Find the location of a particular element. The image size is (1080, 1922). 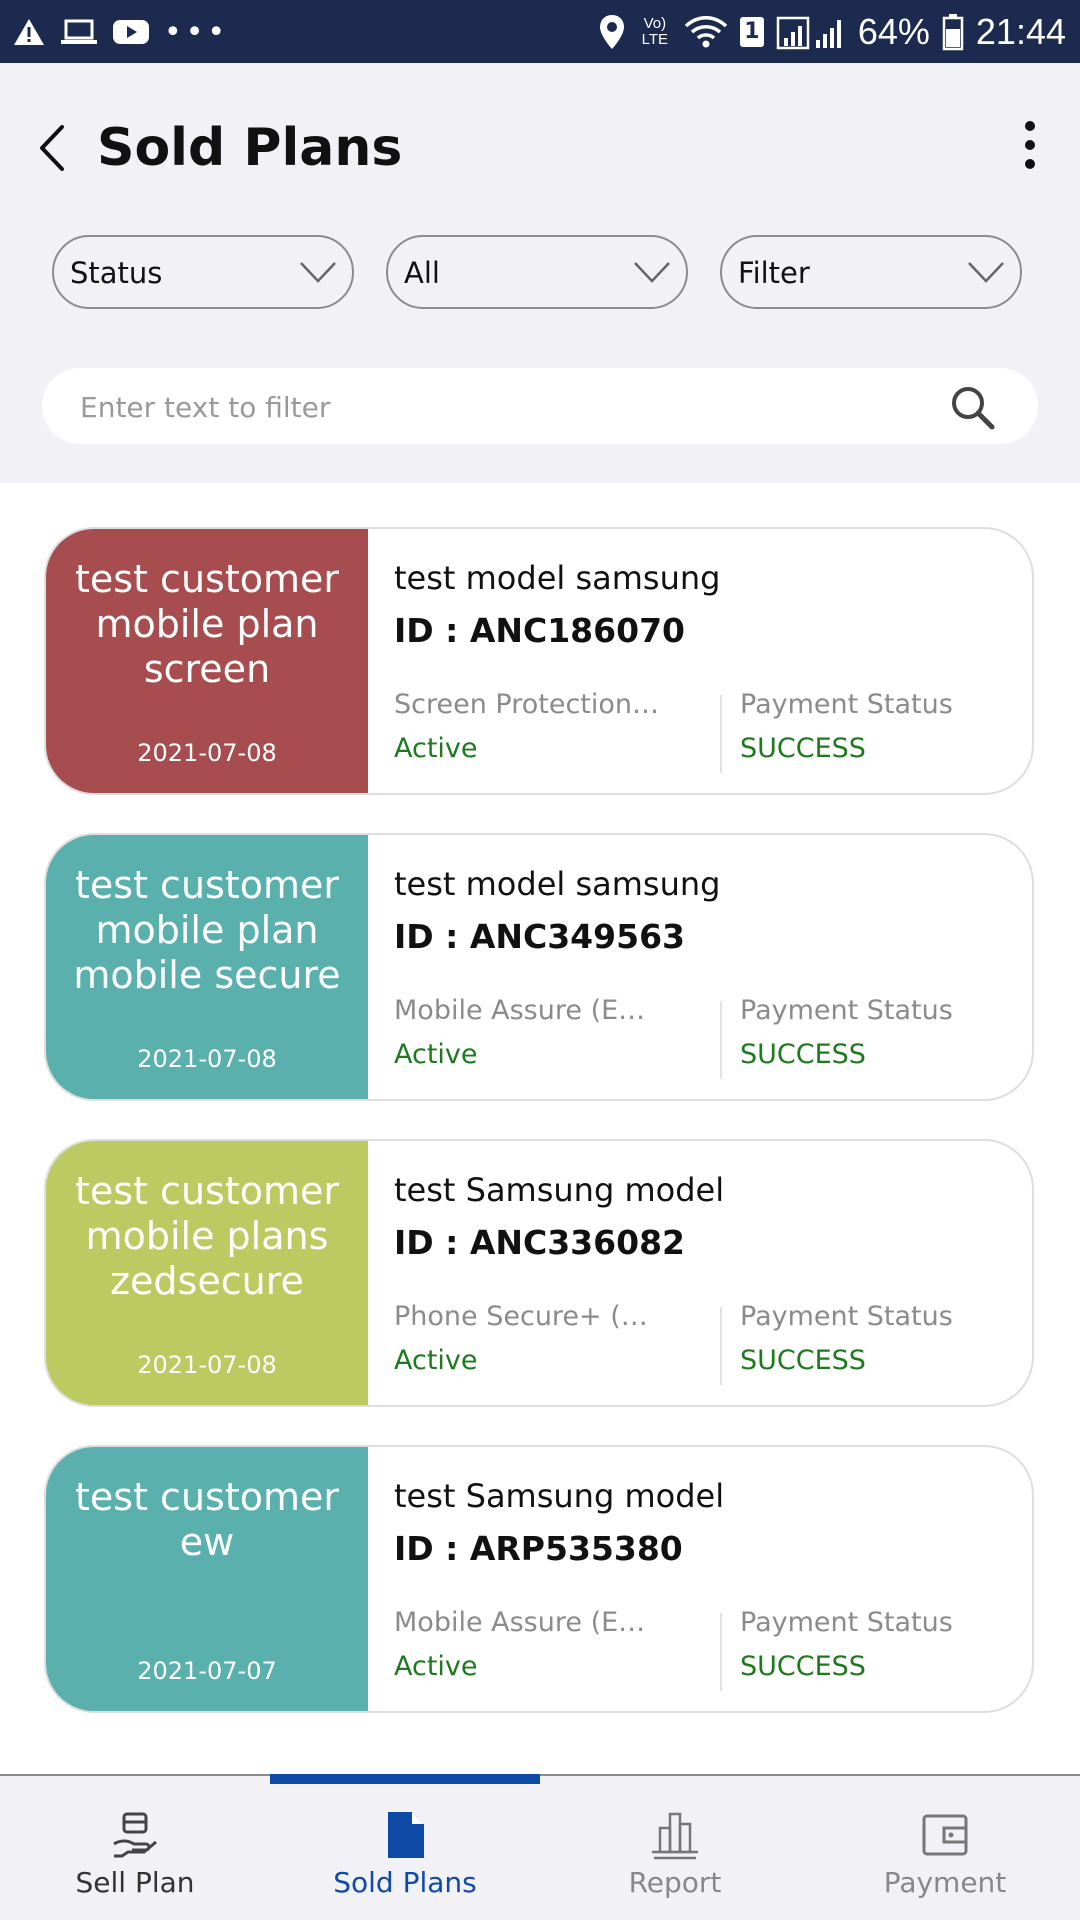

dropdown-label: All is located at coordinates (422, 273).